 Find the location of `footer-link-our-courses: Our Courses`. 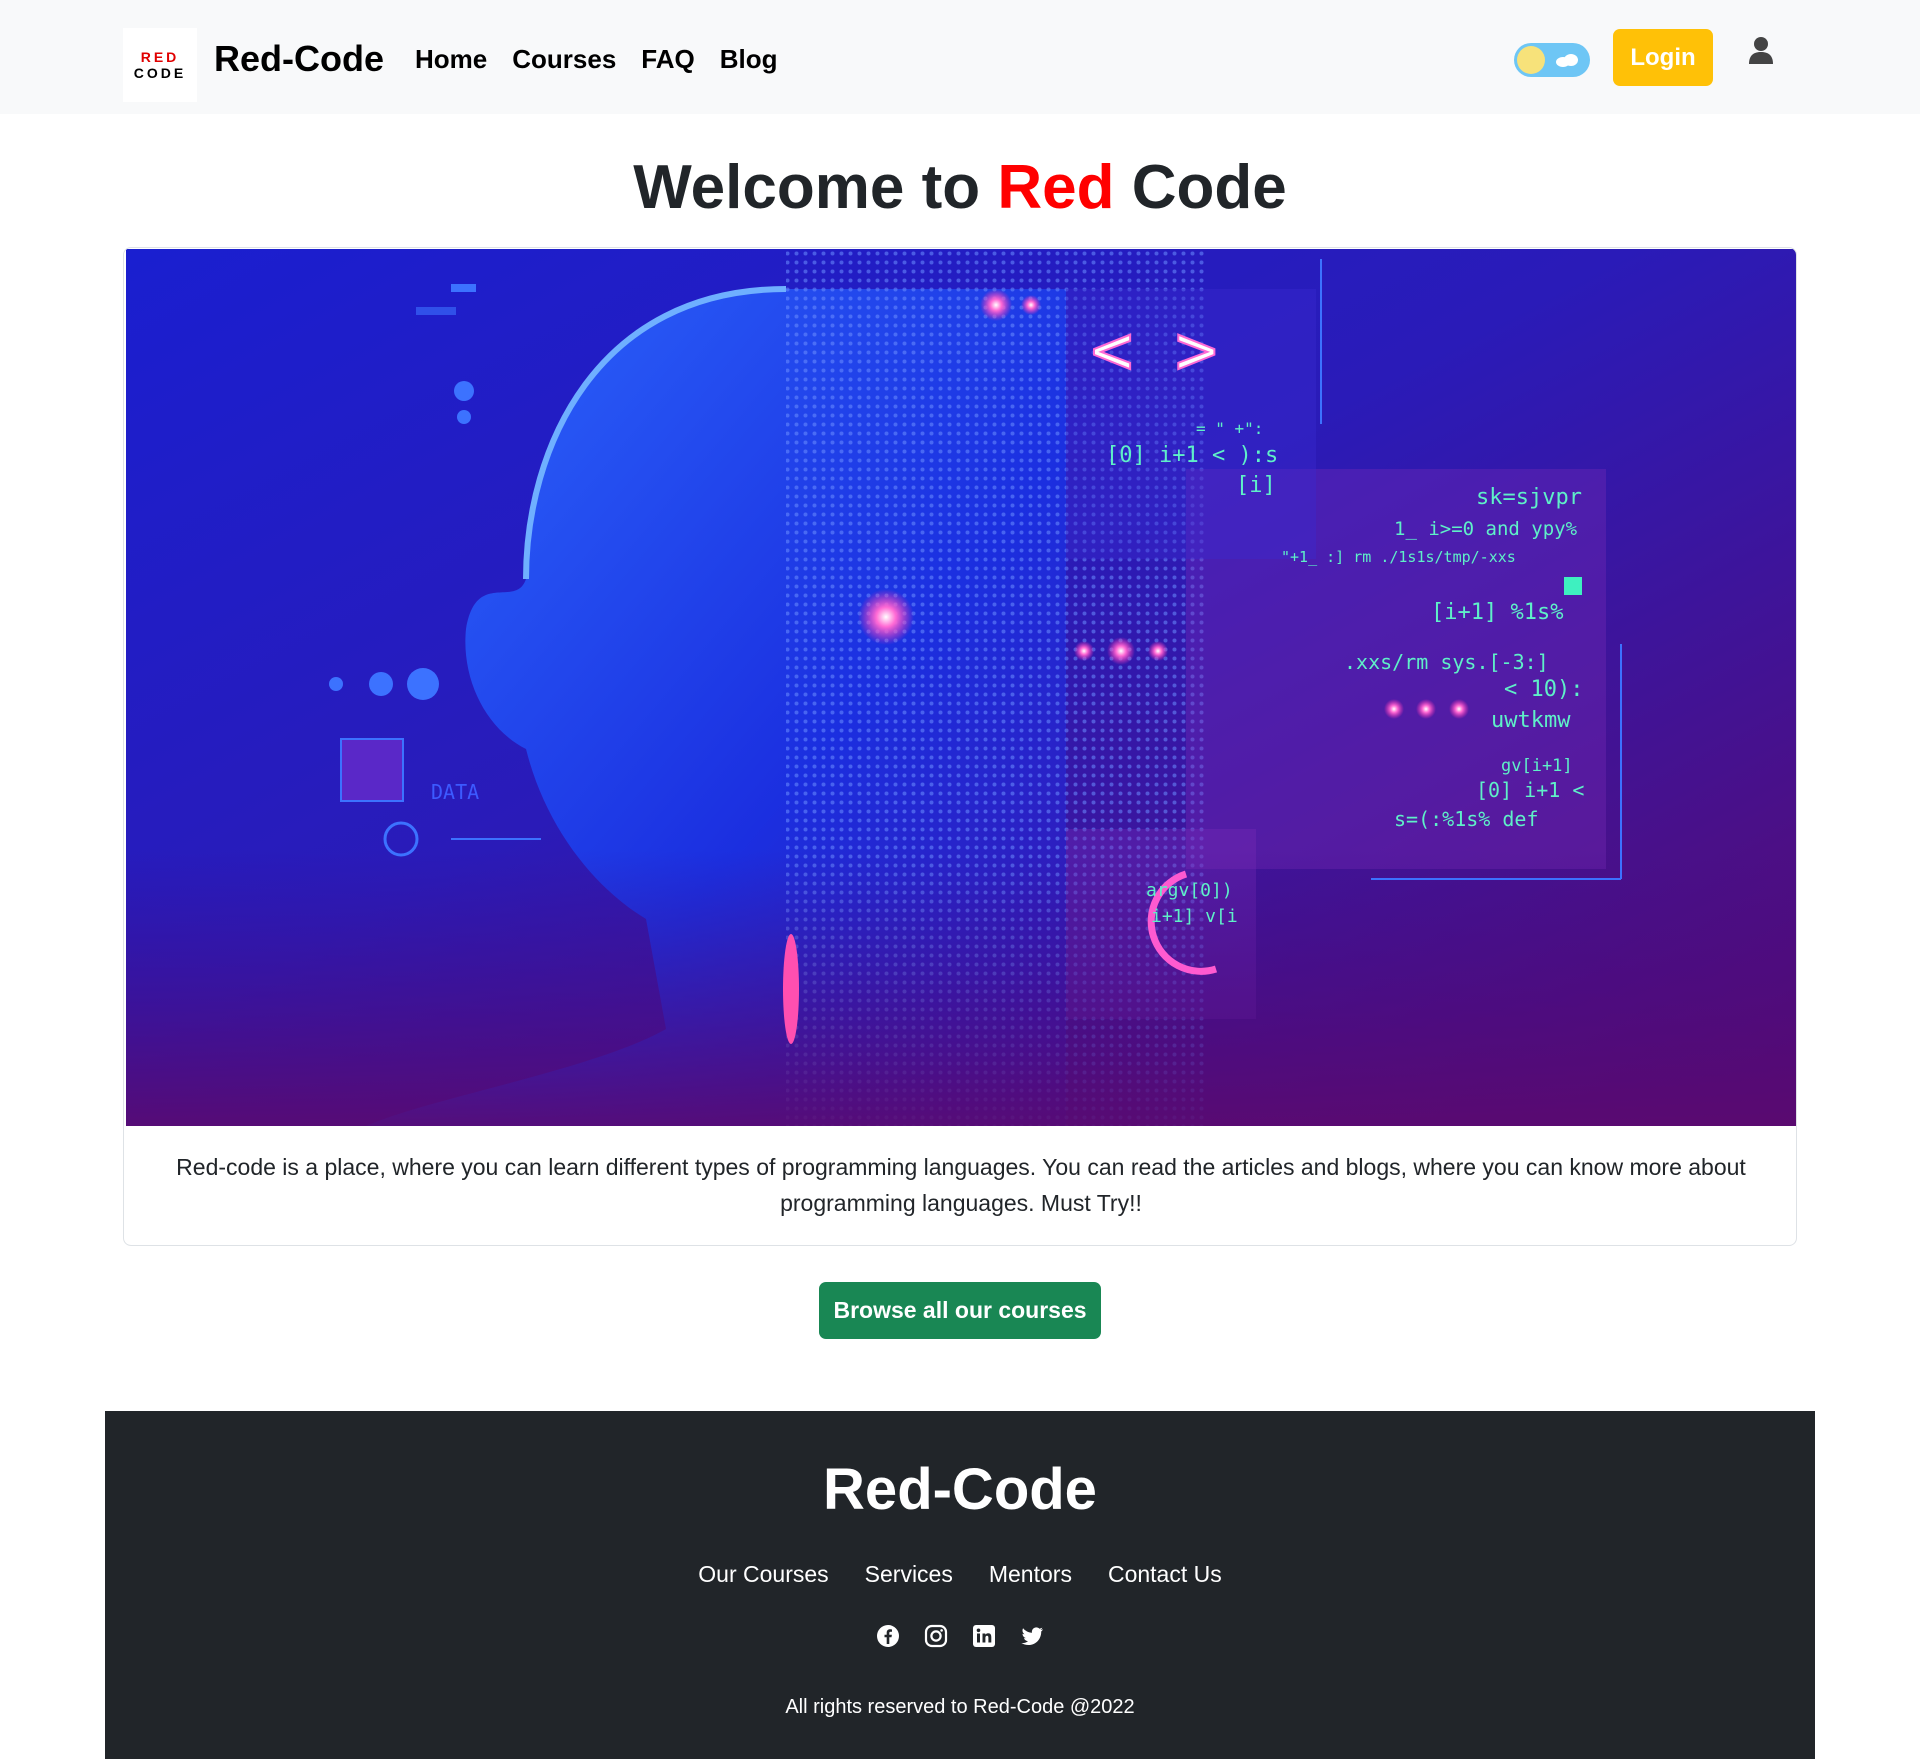

footer-link-our-courses: Our Courses is located at coordinates (763, 1574).